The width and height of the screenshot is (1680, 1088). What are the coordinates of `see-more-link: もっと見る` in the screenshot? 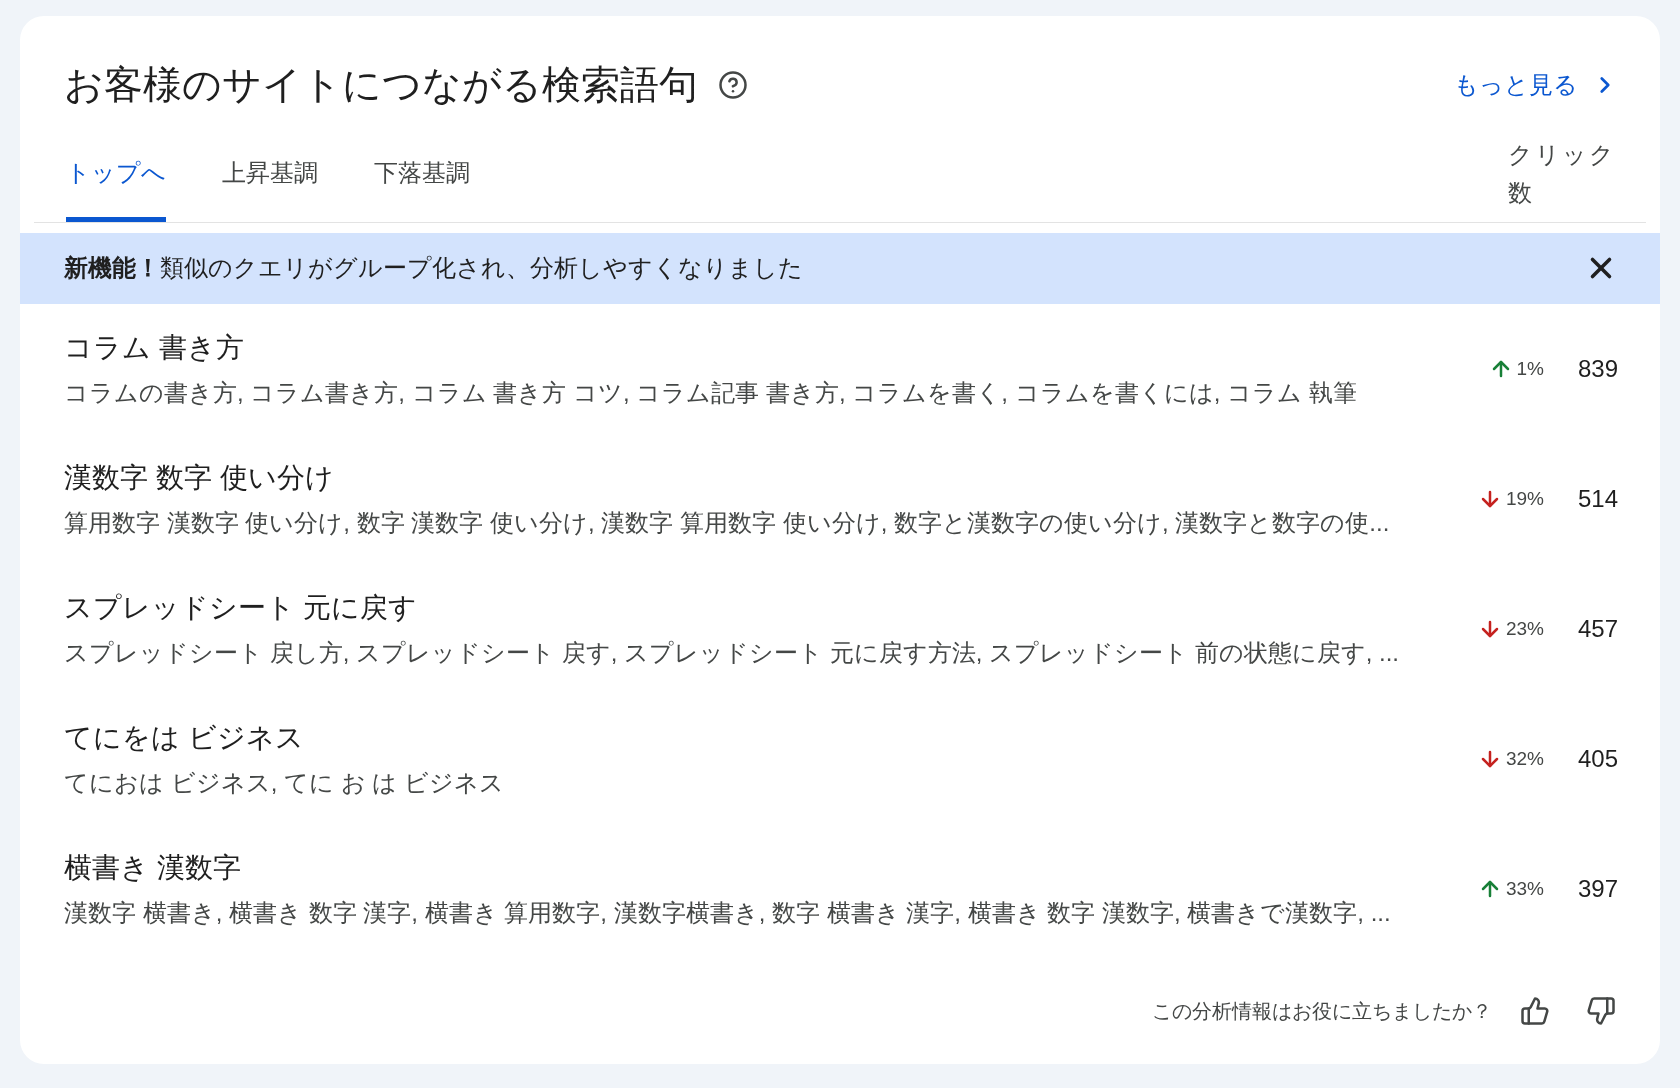 It's located at (1536, 84).